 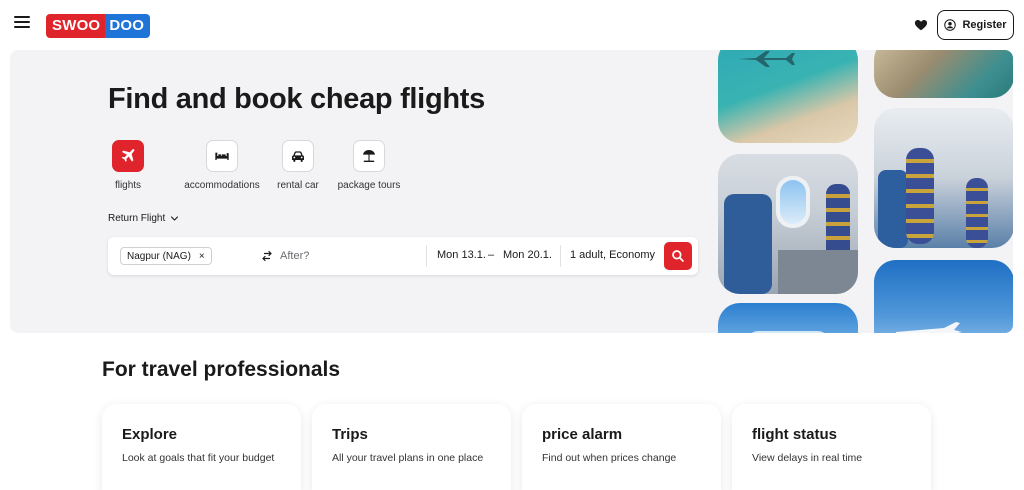 What do you see at coordinates (984, 25) in the screenshot?
I see `register-label: Register` at bounding box center [984, 25].